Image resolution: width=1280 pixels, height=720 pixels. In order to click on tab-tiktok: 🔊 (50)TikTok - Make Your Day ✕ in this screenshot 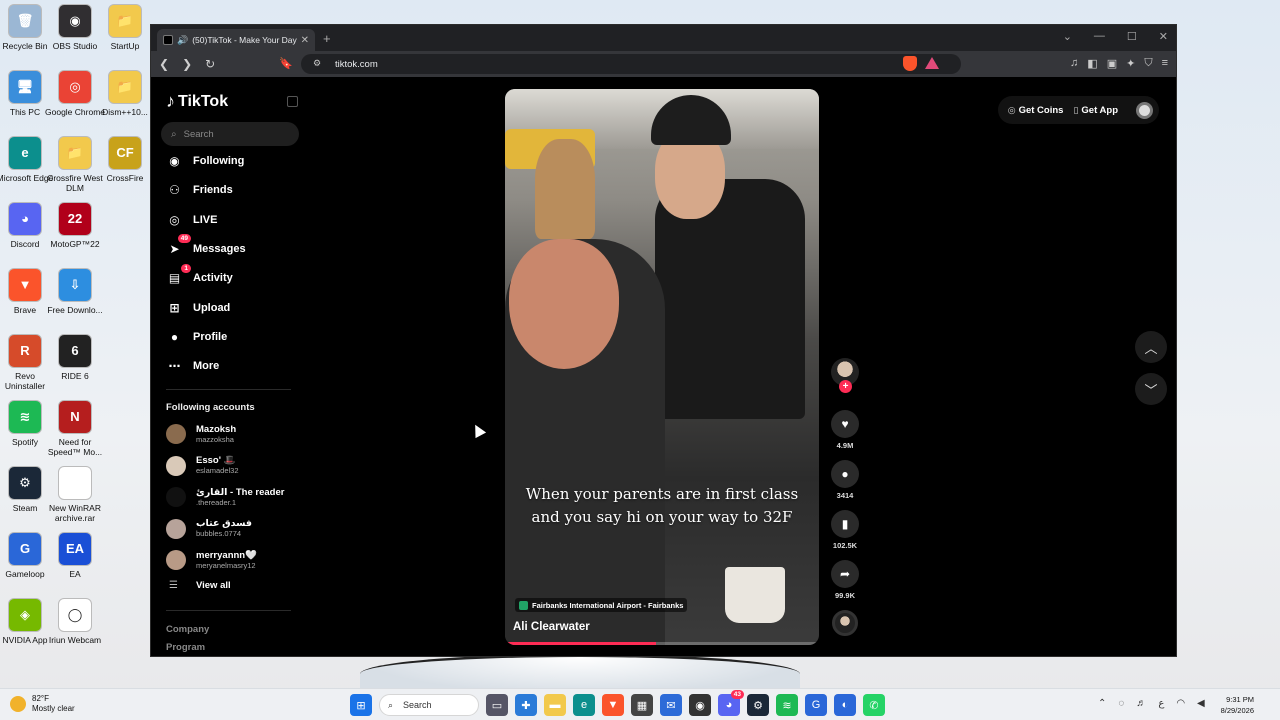, I will do `click(236, 40)`.